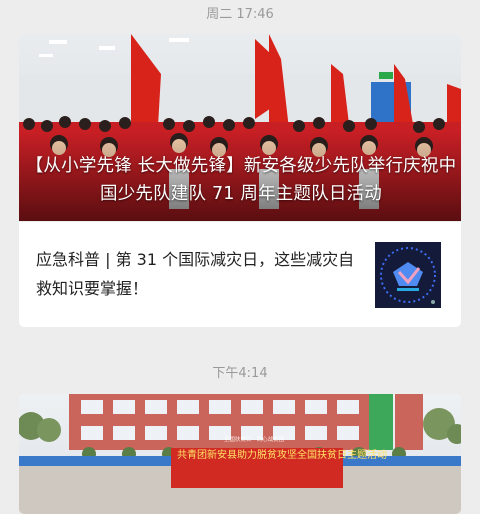  Describe the element at coordinates (240, 373) in the screenshot. I see `message-timestamp: 下午4:14` at that location.